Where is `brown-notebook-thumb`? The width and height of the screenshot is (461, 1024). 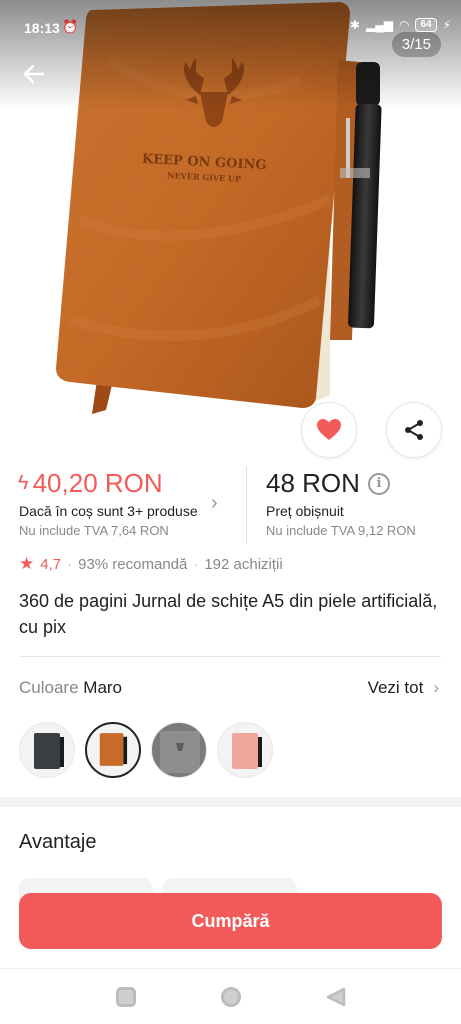 brown-notebook-thumb is located at coordinates (113, 749).